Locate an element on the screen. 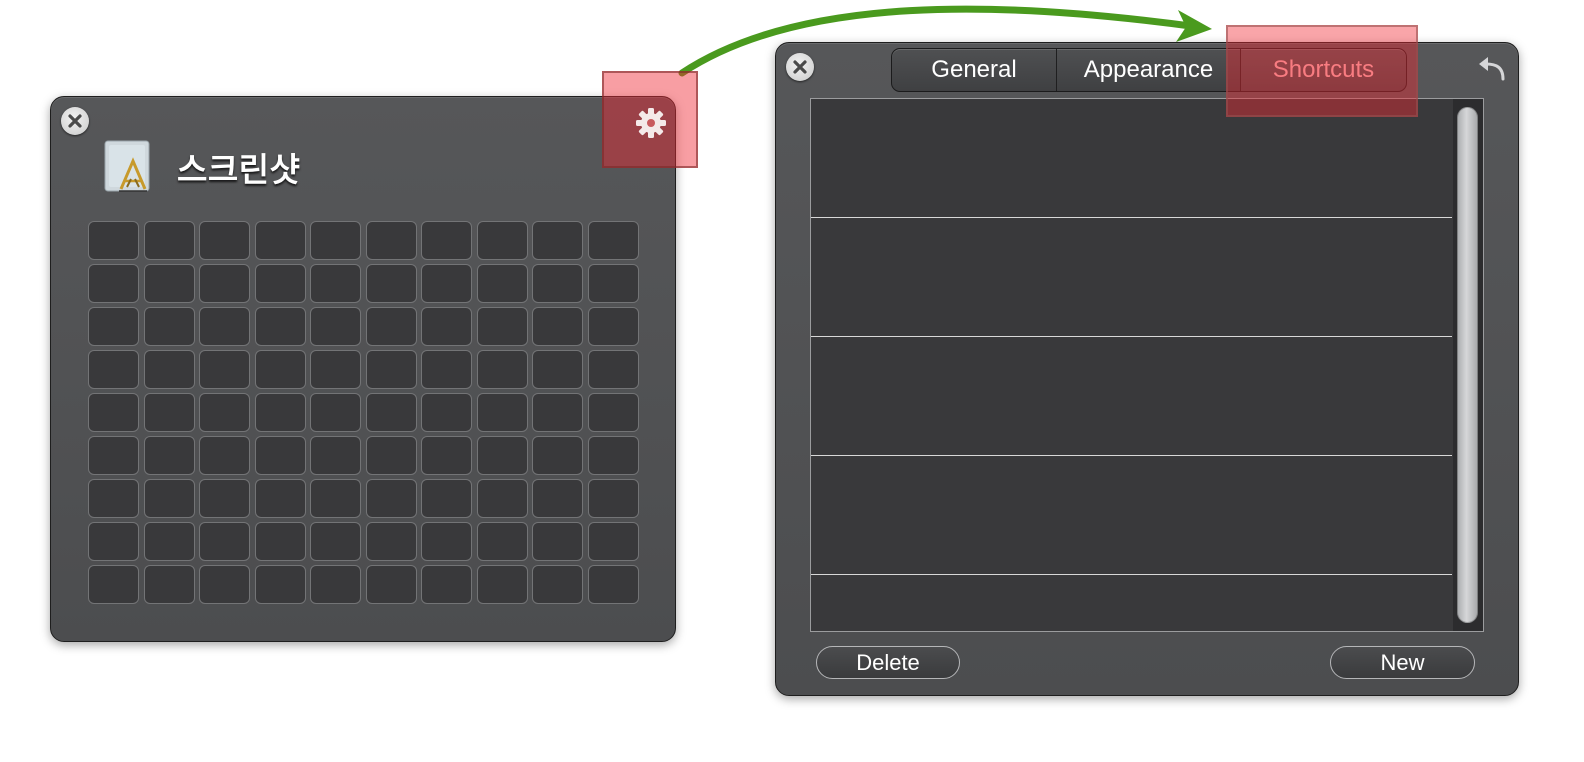 This screenshot has width=1584, height=762. settings-button is located at coordinates (650, 119).